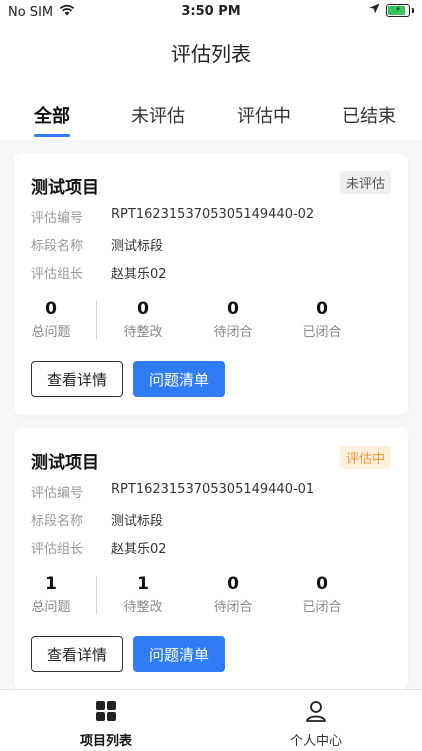  What do you see at coordinates (374, 10) in the screenshot?
I see `location-arrow-icon` at bounding box center [374, 10].